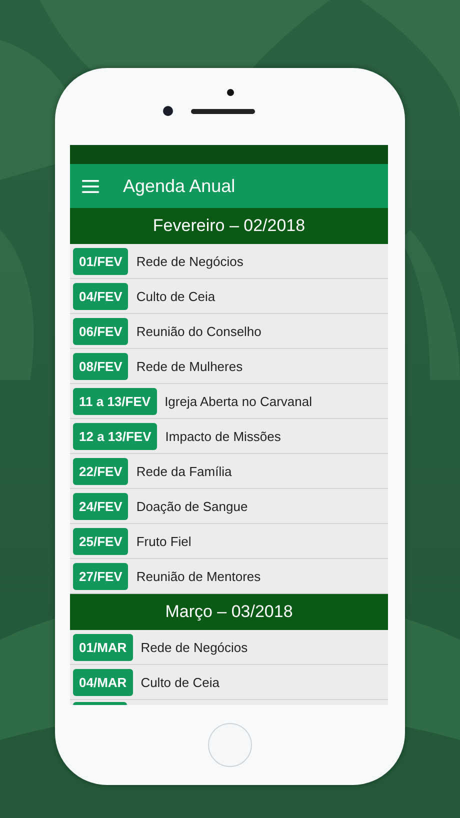 This screenshot has width=460, height=818. I want to click on date-badge: 24/FEV, so click(100, 506).